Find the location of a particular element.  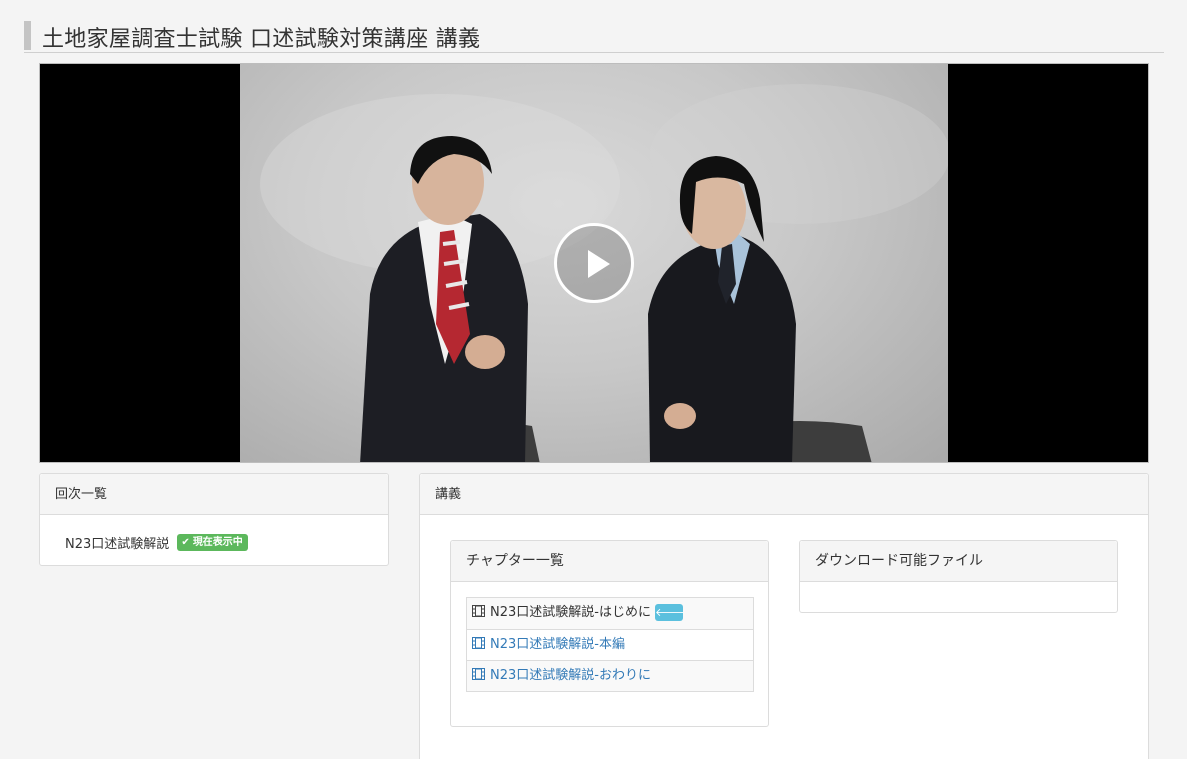

session-list-panel: 回次一覧 N23口述試験解説 ✔ 現在表示中 is located at coordinates (214, 519).